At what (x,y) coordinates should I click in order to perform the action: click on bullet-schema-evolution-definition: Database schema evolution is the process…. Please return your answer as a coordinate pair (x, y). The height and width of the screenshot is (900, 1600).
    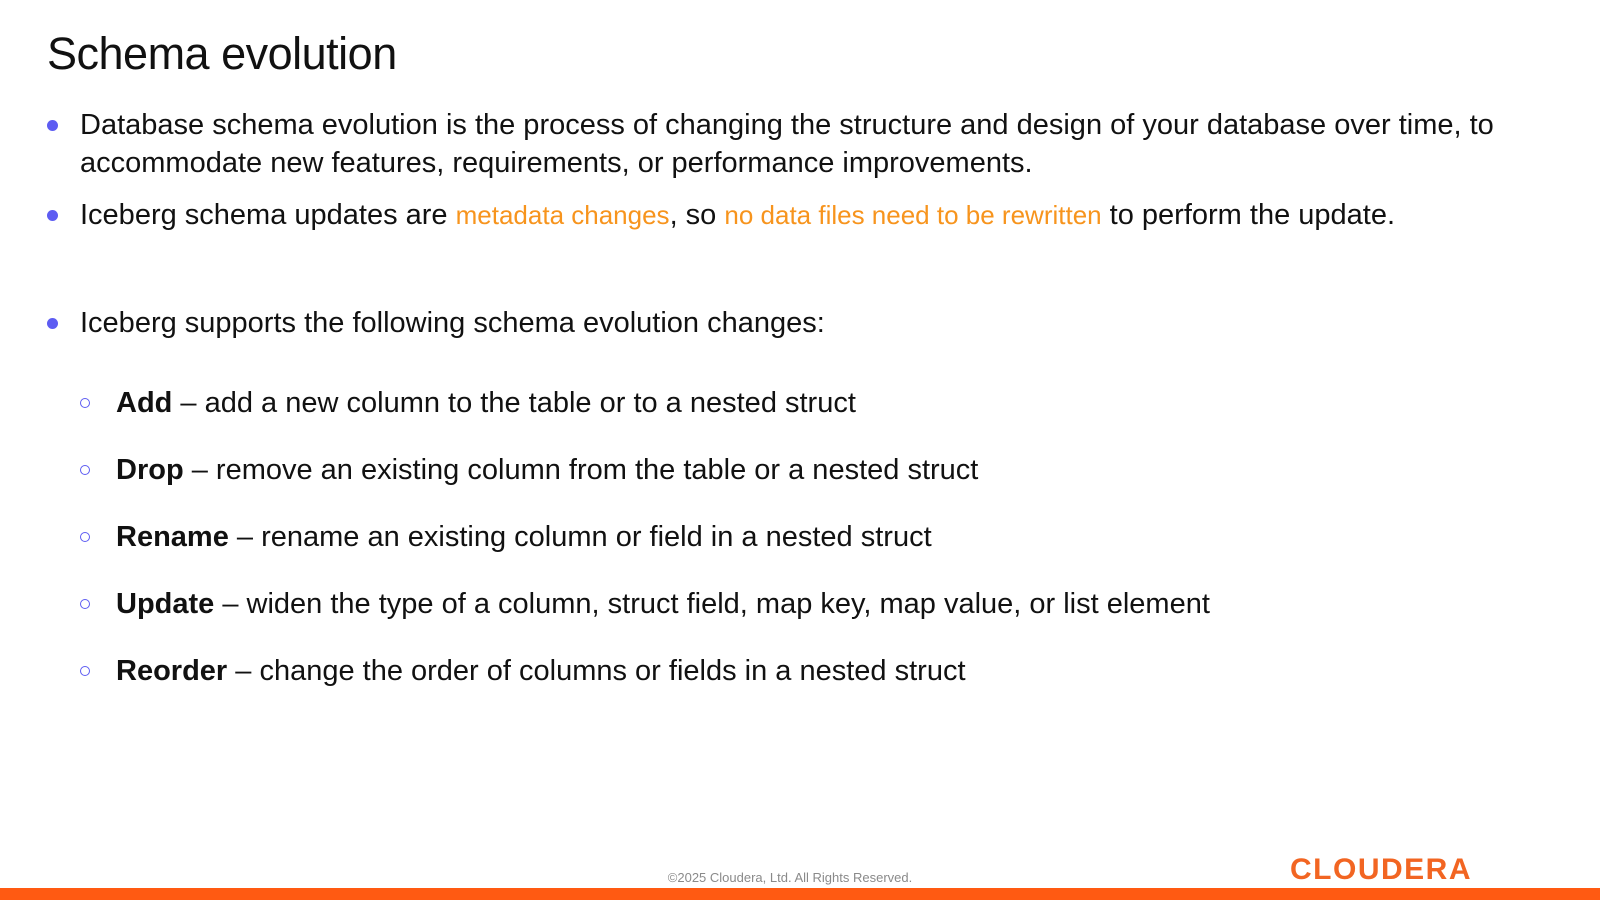
    Looking at the image, I should click on (804, 144).